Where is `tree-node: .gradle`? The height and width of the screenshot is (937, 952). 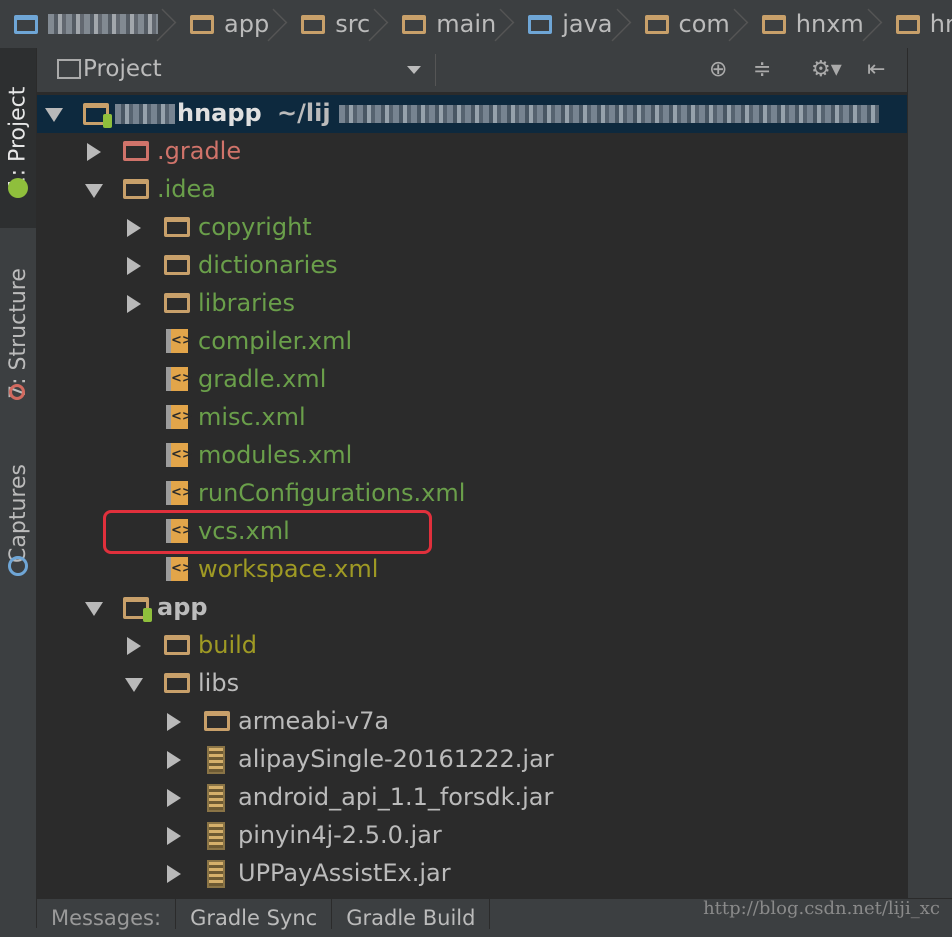 tree-node: .gradle is located at coordinates (472, 152).